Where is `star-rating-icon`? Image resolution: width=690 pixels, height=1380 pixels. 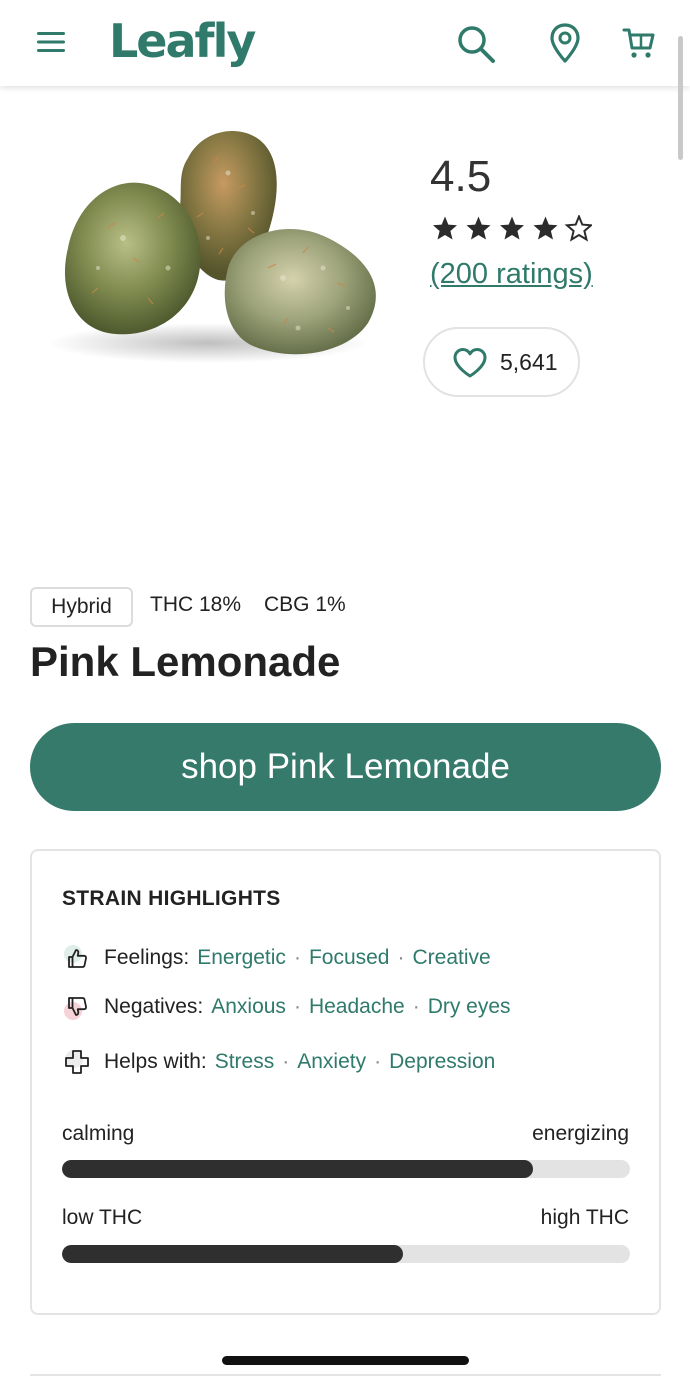
star-rating-icon is located at coordinates (512, 228).